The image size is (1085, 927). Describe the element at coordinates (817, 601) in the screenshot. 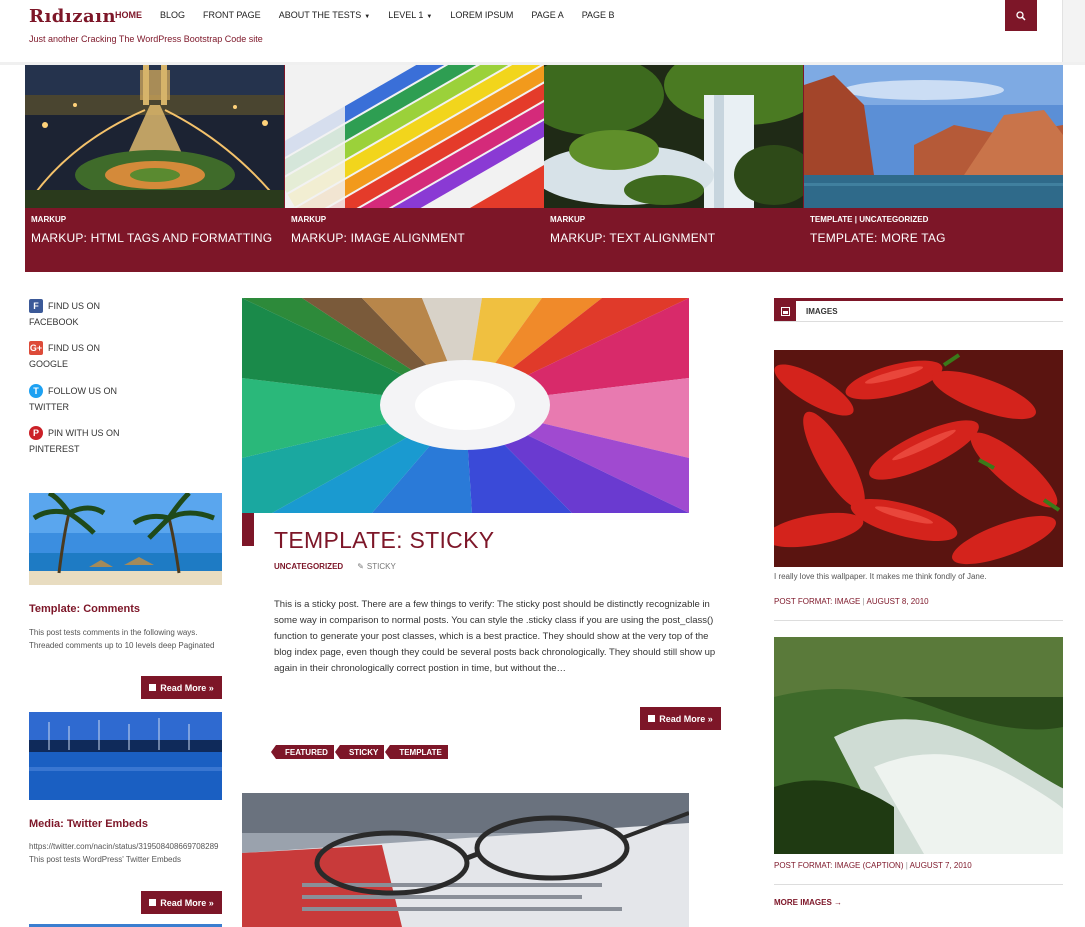

I see `post-format-link: Post Format: Image` at that location.